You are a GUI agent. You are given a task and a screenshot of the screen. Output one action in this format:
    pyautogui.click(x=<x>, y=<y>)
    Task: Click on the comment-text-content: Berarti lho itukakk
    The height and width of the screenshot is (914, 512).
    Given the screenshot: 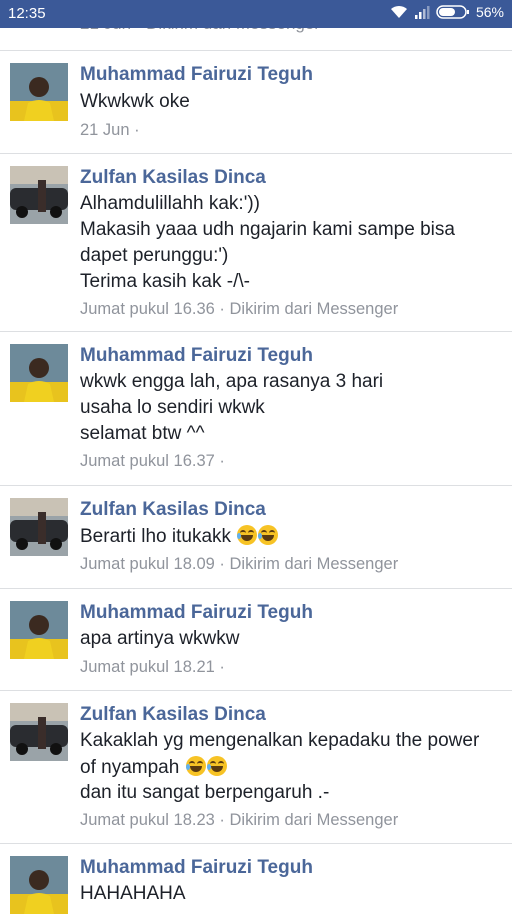 What is the action you would take?
    pyautogui.click(x=156, y=536)
    